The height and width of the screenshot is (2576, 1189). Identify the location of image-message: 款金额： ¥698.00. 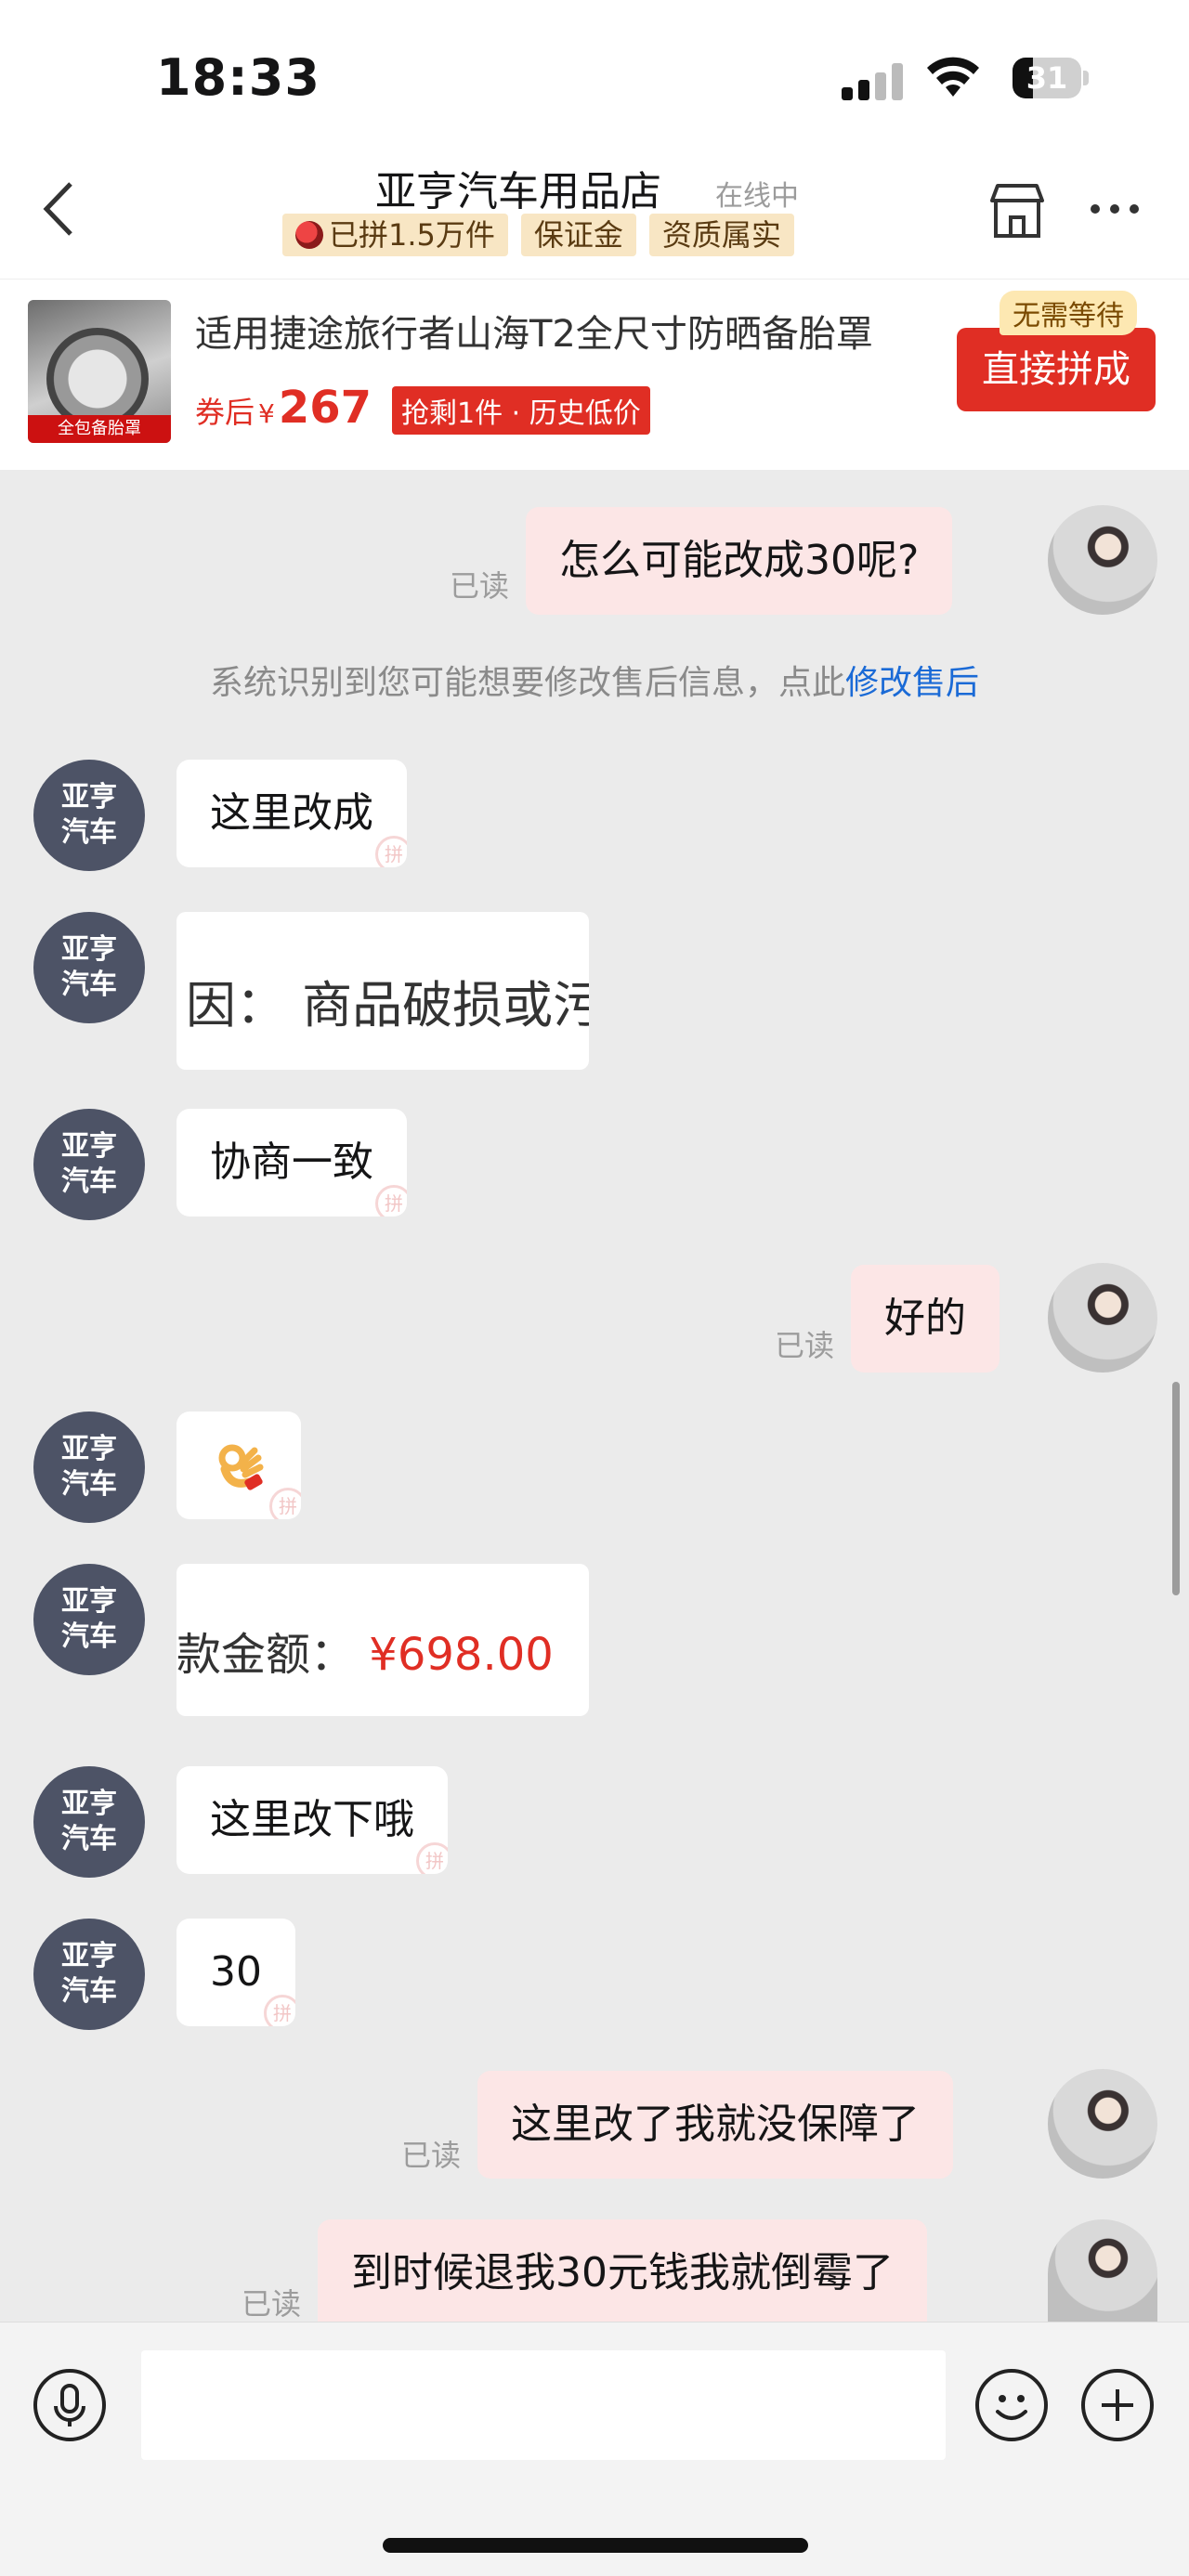
(383, 1640).